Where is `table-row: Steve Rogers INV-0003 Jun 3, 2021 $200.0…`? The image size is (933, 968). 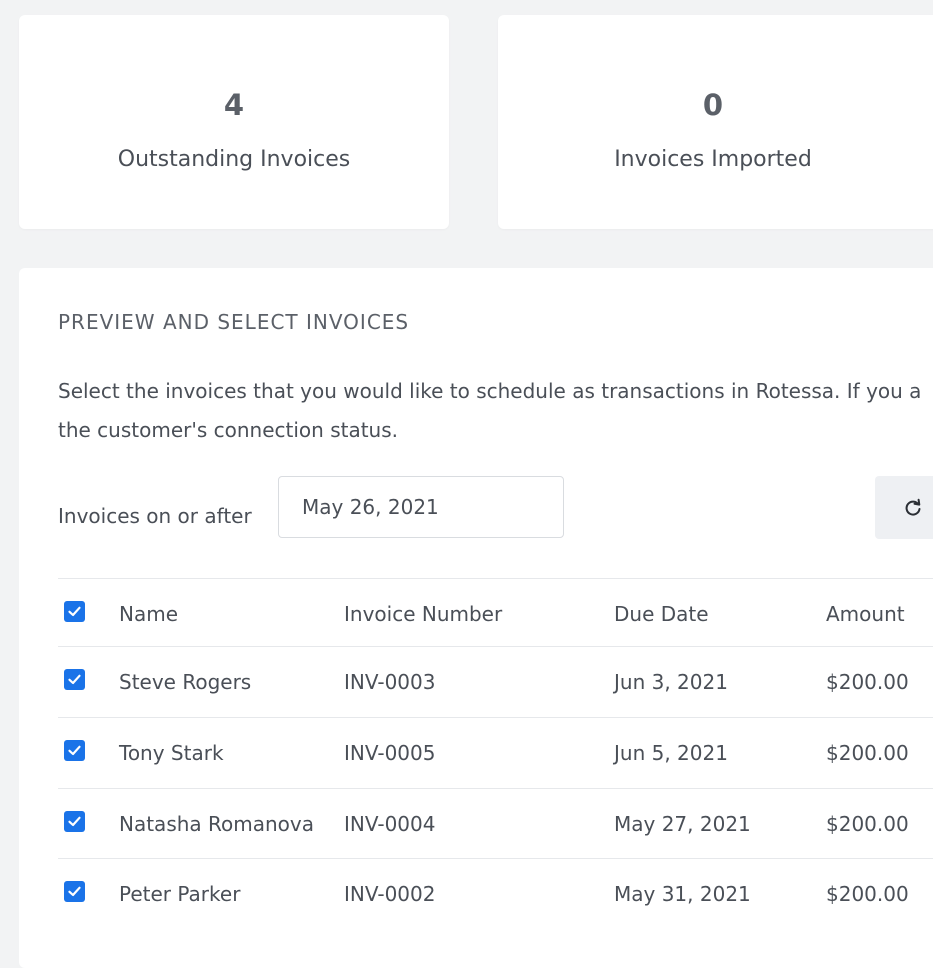 table-row: Steve Rogers INV-0003 Jun 3, 2021 $200.0… is located at coordinates (495, 681).